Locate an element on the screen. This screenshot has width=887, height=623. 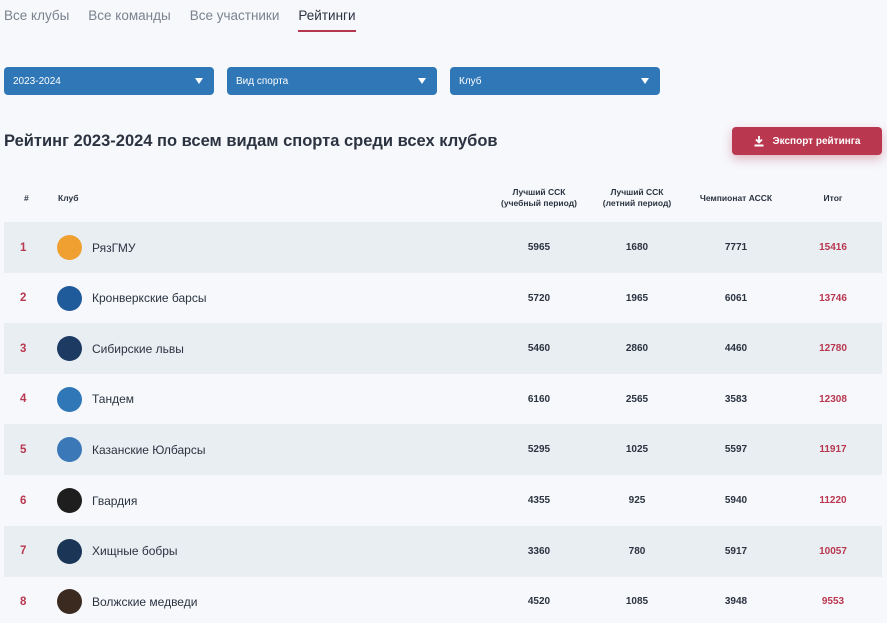
column-header-ssk-study-line2: (учебный период) is located at coordinates (539, 203).